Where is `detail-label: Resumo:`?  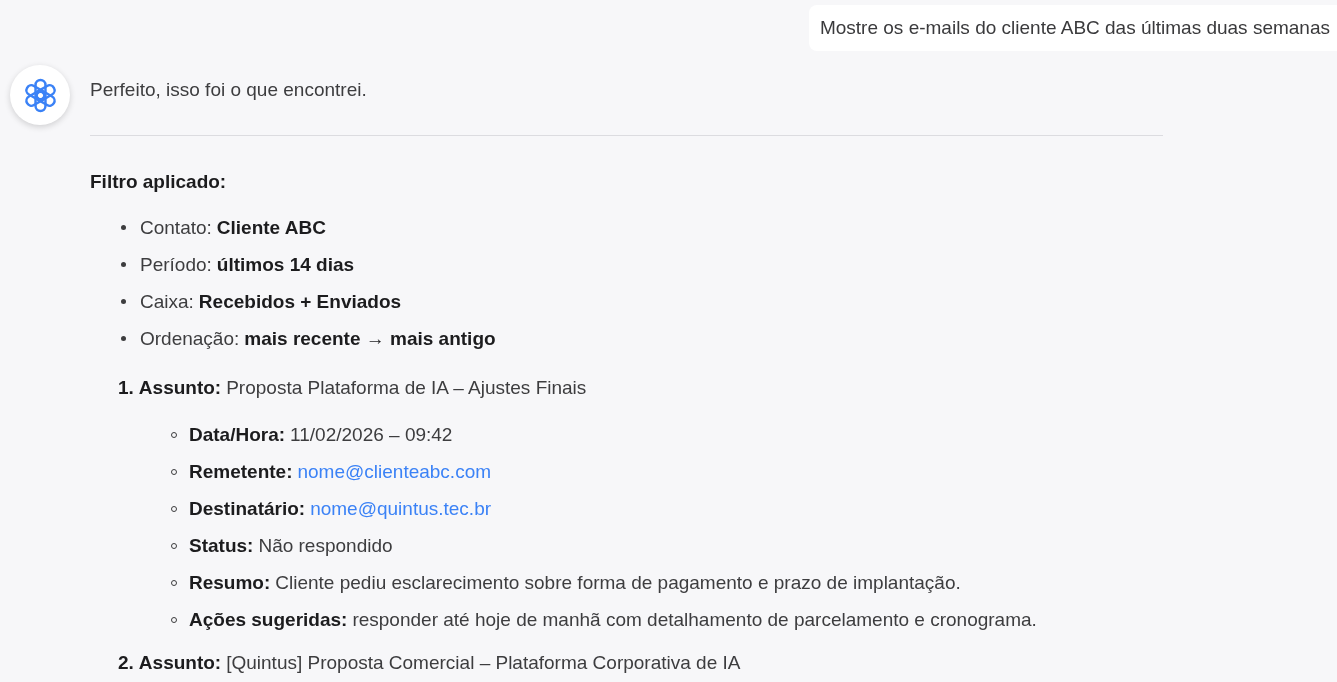 detail-label: Resumo: is located at coordinates (230, 582).